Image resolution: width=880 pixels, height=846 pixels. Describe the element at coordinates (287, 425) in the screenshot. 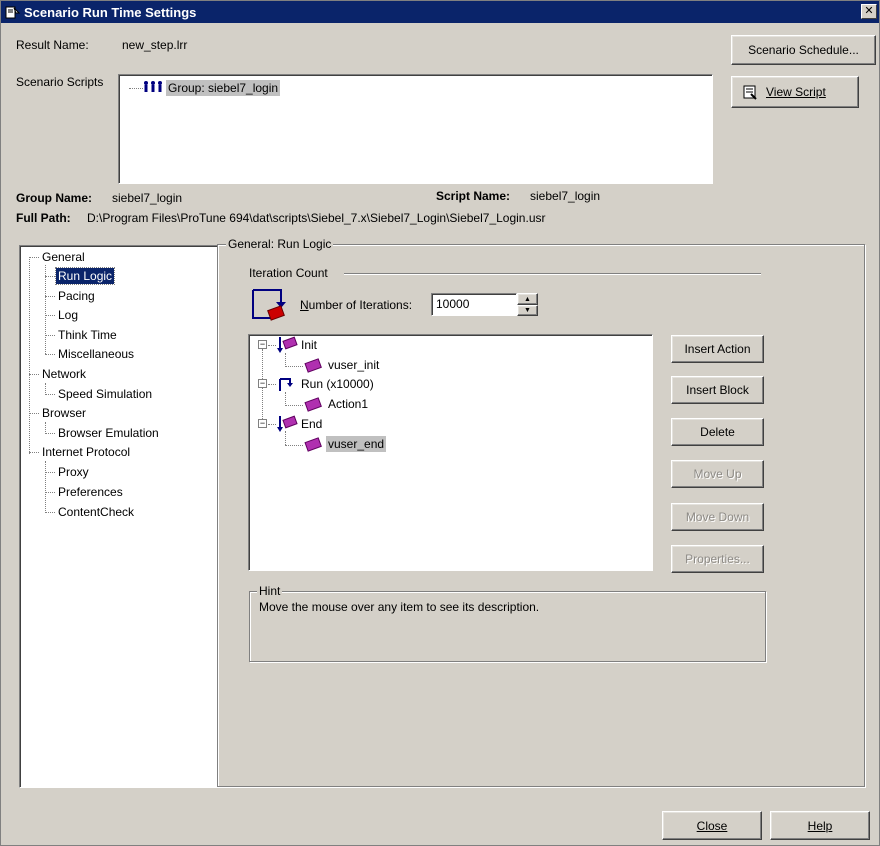

I see `end-section-icon` at that location.